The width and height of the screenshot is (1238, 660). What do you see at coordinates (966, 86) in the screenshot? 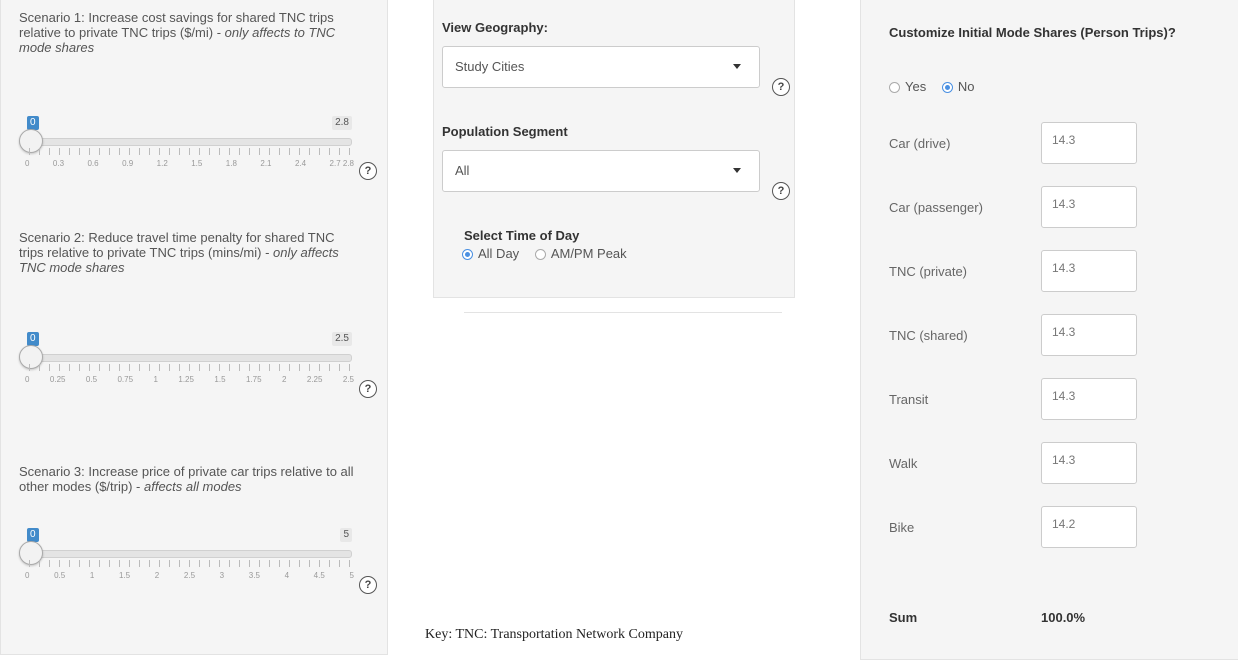
I see `radio-label: No` at bounding box center [966, 86].